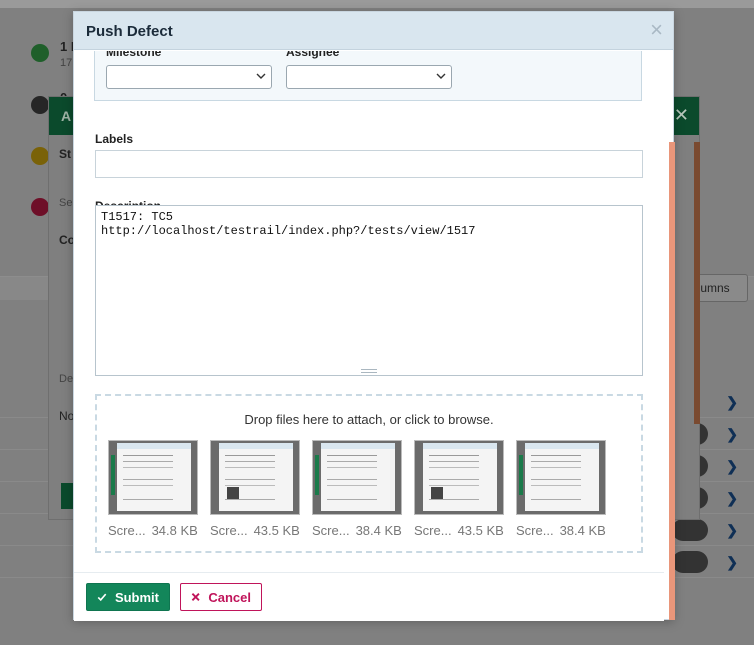 Image resolution: width=754 pixels, height=645 pixels. Describe the element at coordinates (40, 207) in the screenshot. I see `status-dot-failed` at that location.